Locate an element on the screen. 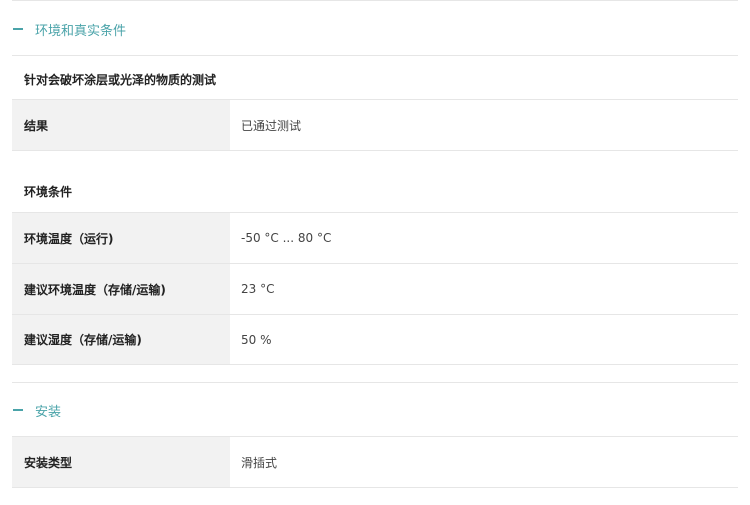  spec-row-result: 结果 已通过测试 is located at coordinates (375, 125).